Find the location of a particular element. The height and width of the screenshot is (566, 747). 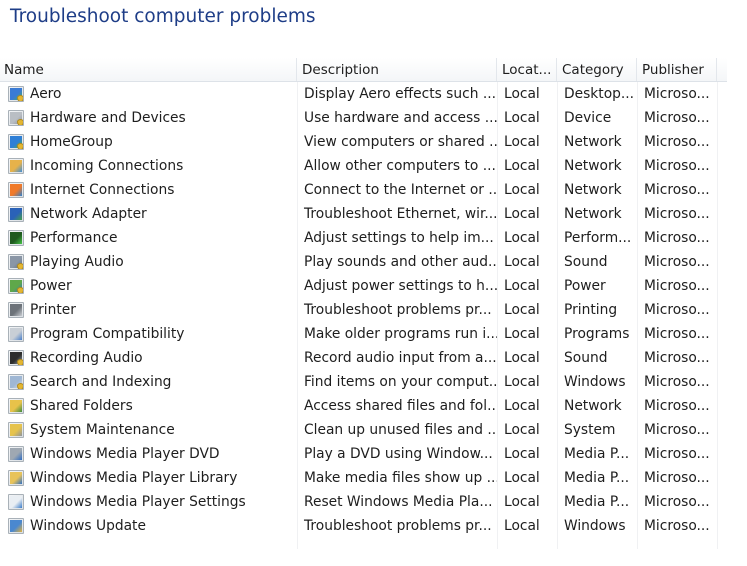

cell-name: Internet Connections is located at coordinates (148, 190).